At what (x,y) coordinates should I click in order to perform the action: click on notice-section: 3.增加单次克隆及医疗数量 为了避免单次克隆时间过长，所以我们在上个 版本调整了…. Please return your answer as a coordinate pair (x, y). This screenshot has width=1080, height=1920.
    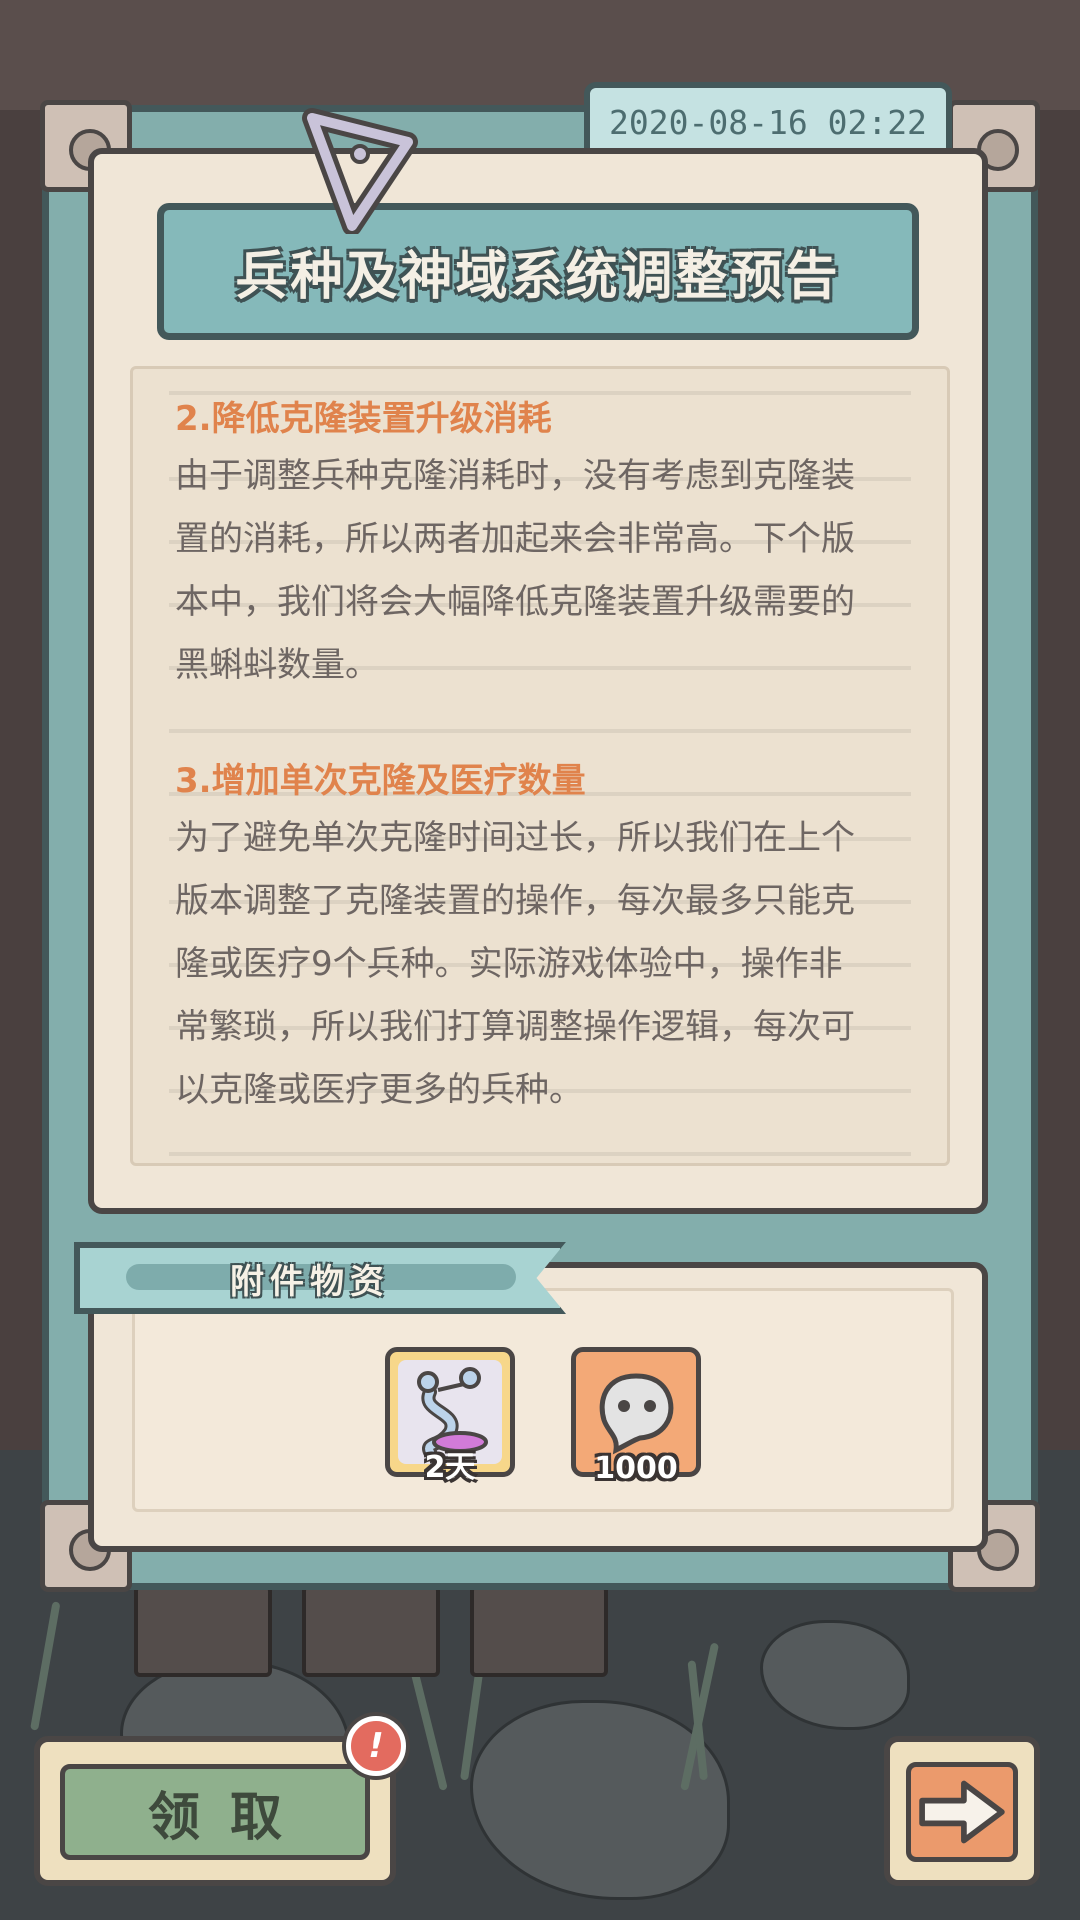
    Looking at the image, I should click on (545, 938).